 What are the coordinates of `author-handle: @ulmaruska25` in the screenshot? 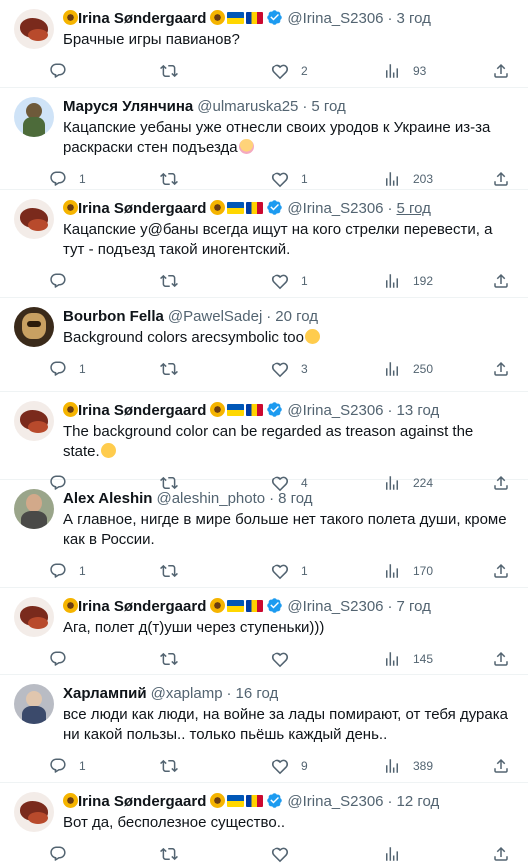 It's located at (247, 107).